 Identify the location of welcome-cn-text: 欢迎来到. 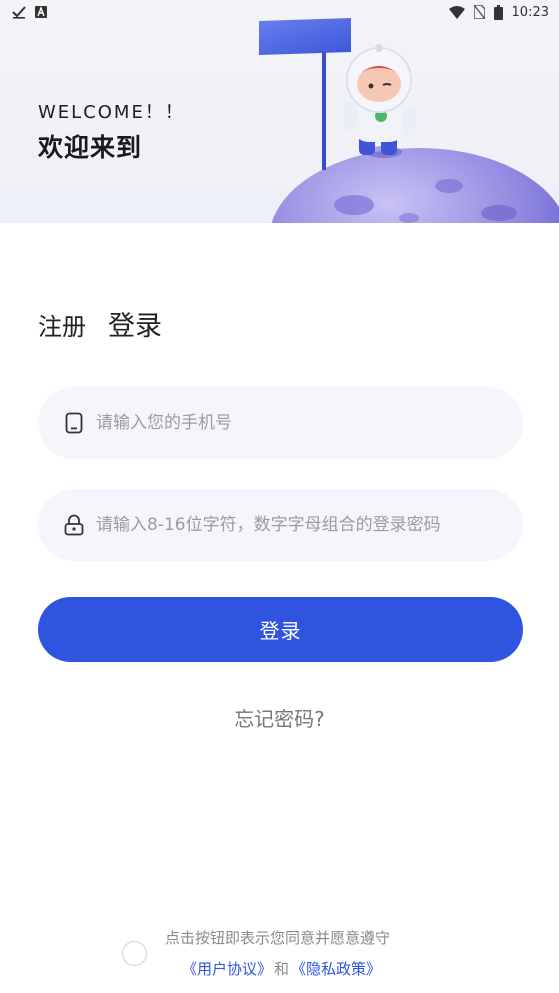
(90, 147).